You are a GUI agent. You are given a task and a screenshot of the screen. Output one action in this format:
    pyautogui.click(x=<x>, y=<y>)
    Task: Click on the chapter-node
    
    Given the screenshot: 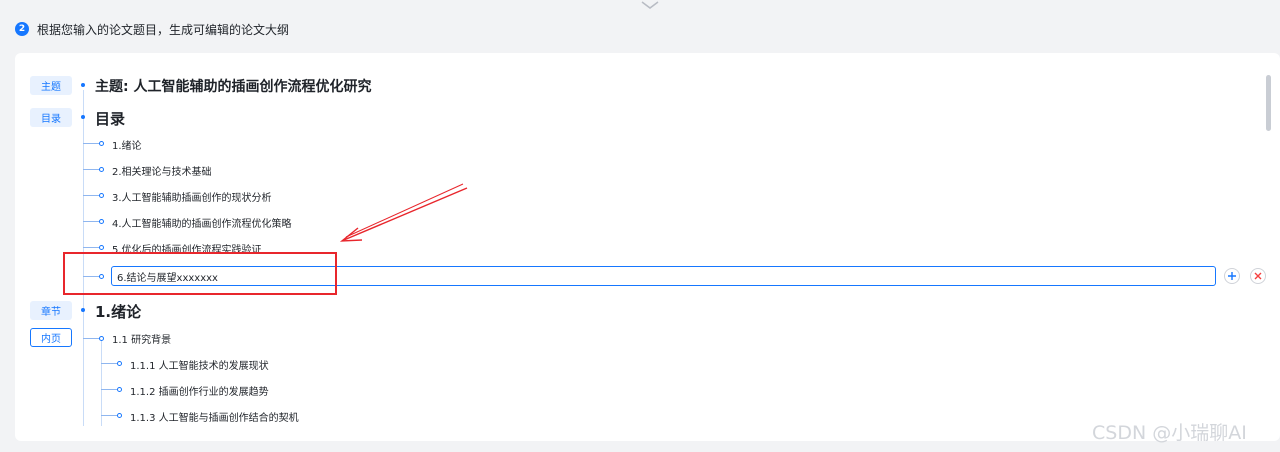 What is the action you would take?
    pyautogui.click(x=83, y=310)
    